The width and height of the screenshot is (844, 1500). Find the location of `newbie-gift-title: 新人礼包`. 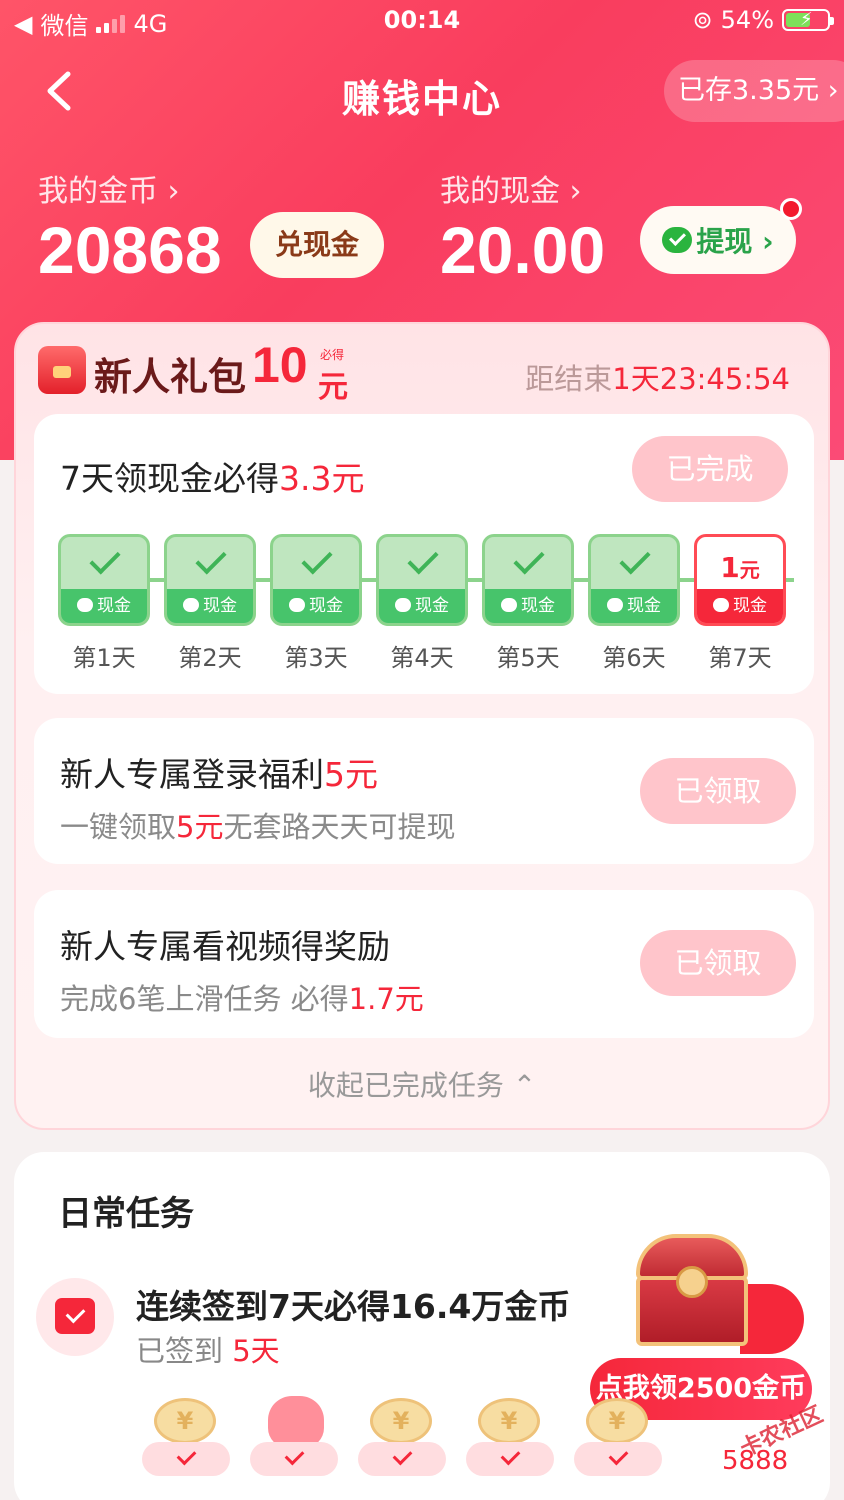

newbie-gift-title: 新人礼包 is located at coordinates (170, 377).